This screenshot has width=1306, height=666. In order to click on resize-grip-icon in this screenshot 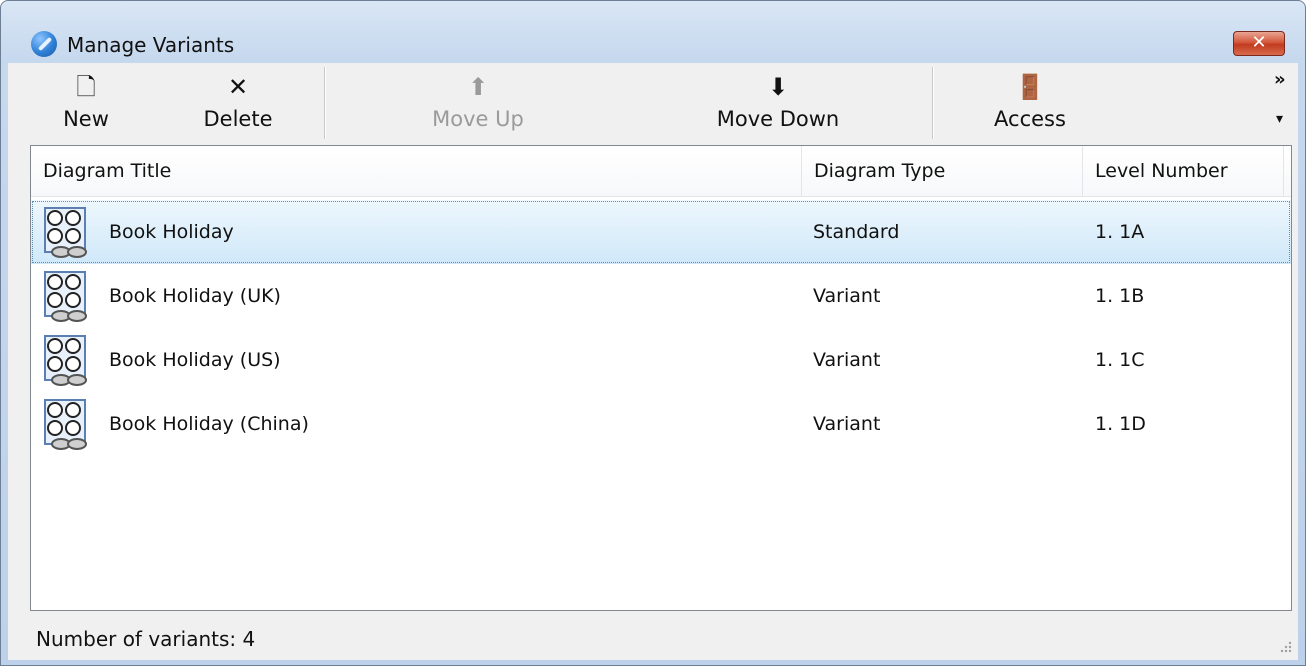, I will do `click(1285, 646)`.